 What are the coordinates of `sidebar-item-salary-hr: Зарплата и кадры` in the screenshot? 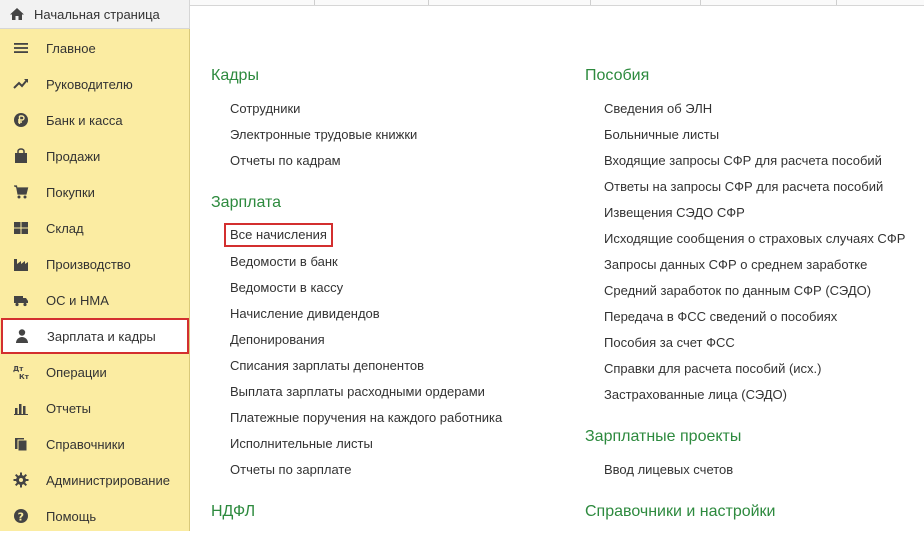 It's located at (95, 336).